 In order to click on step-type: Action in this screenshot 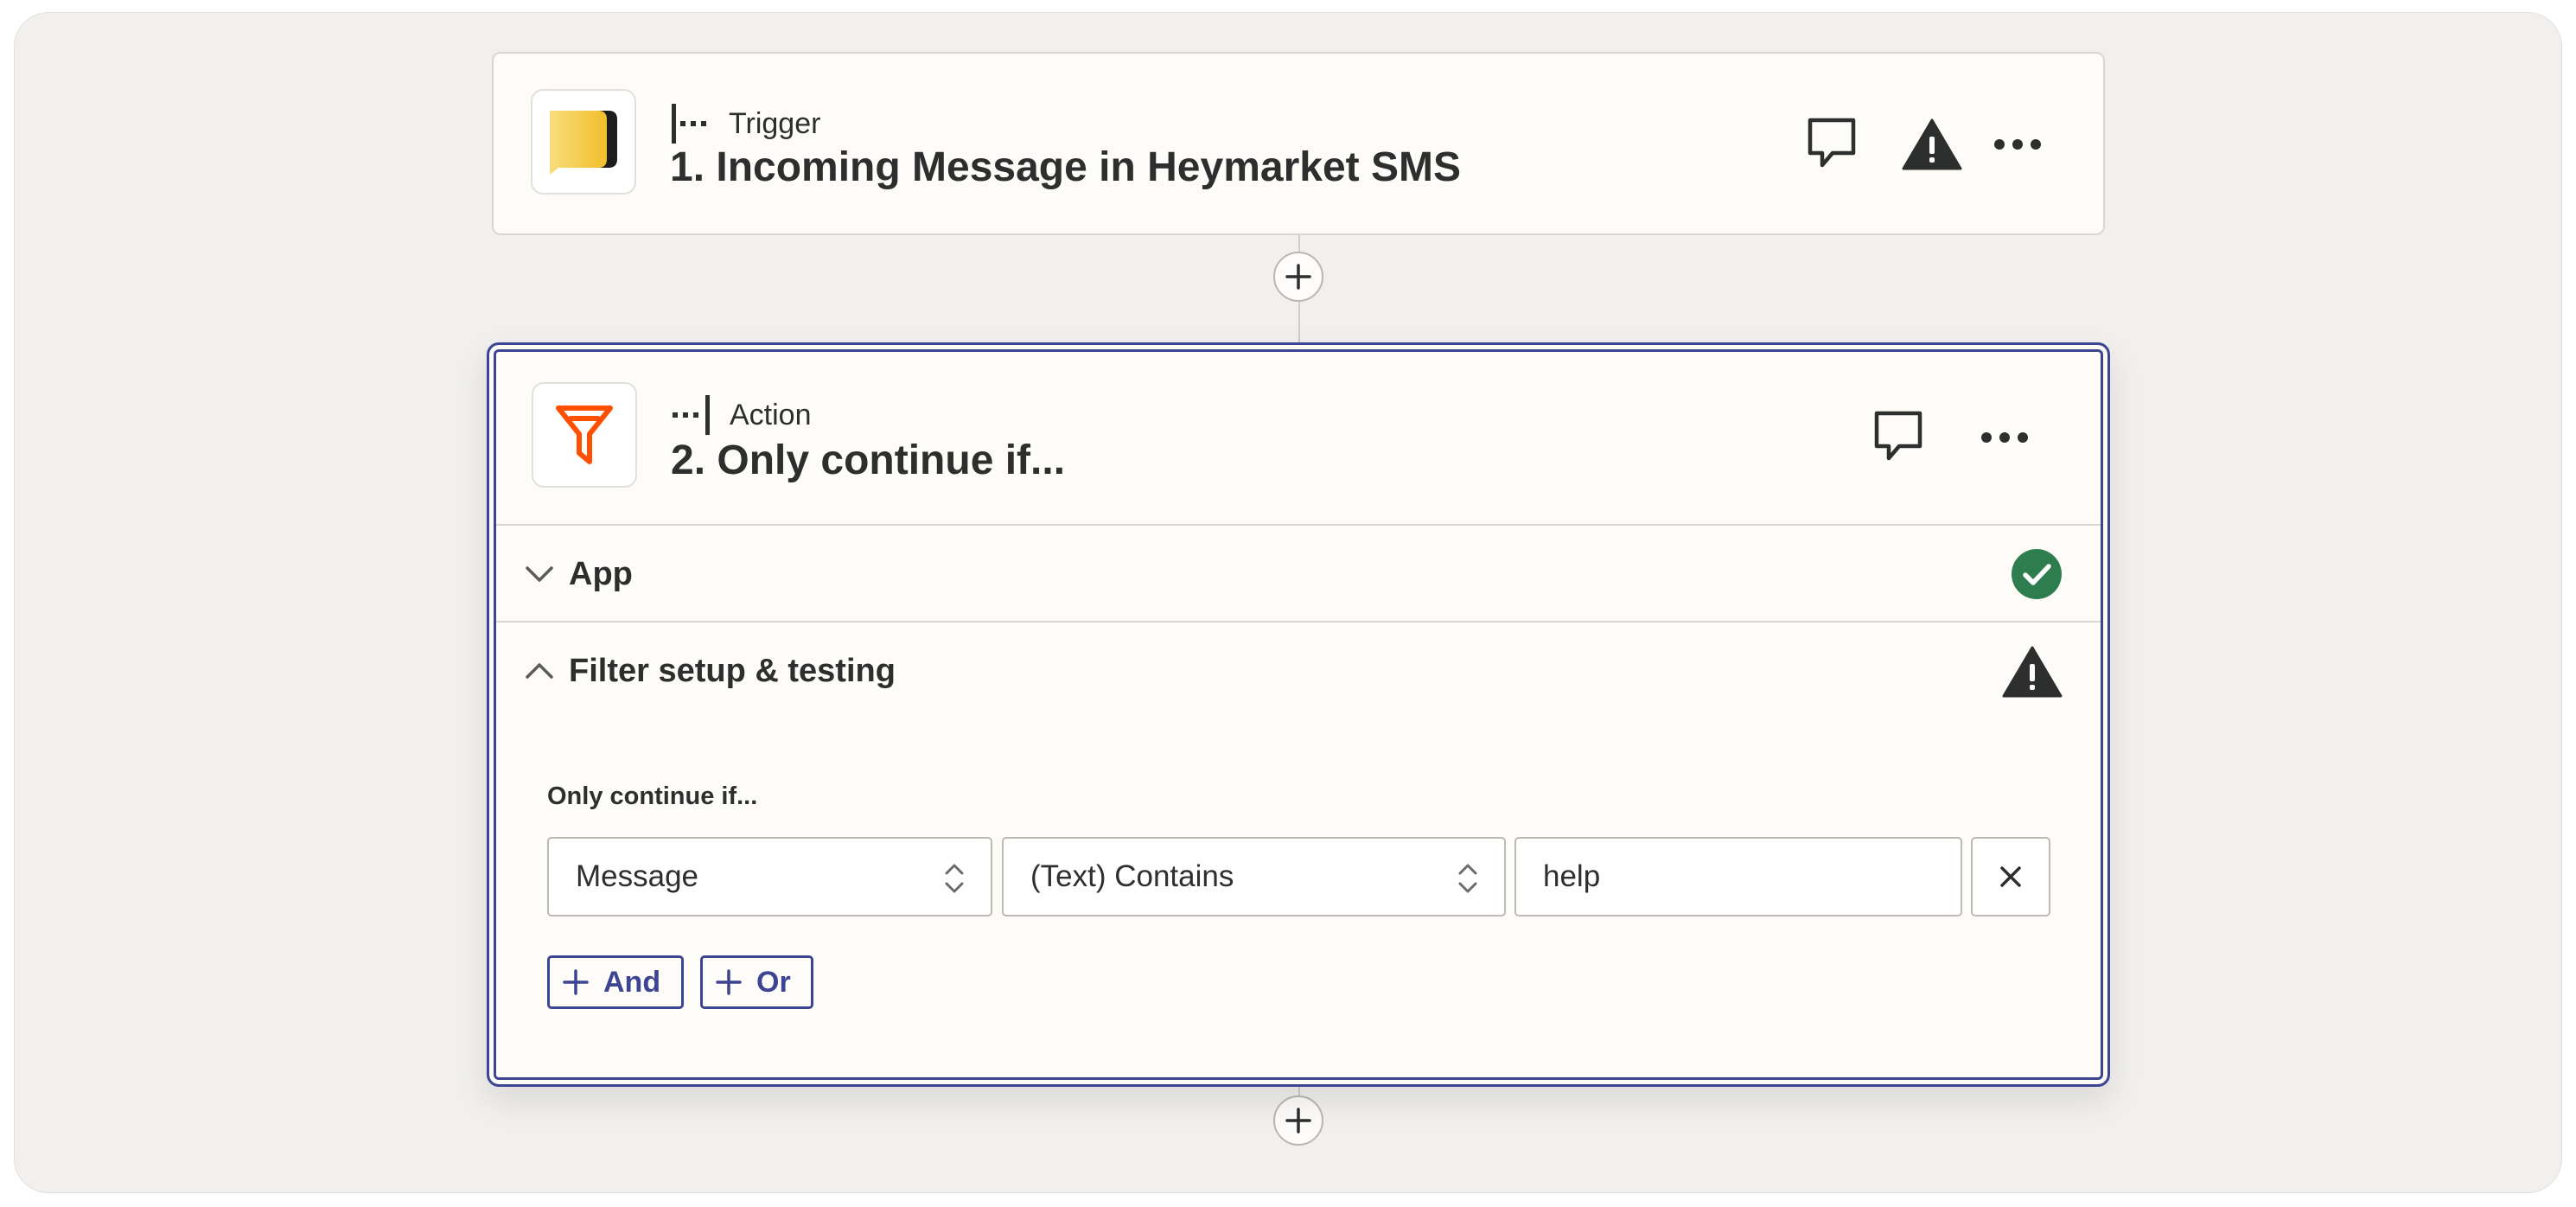, I will do `click(741, 415)`.